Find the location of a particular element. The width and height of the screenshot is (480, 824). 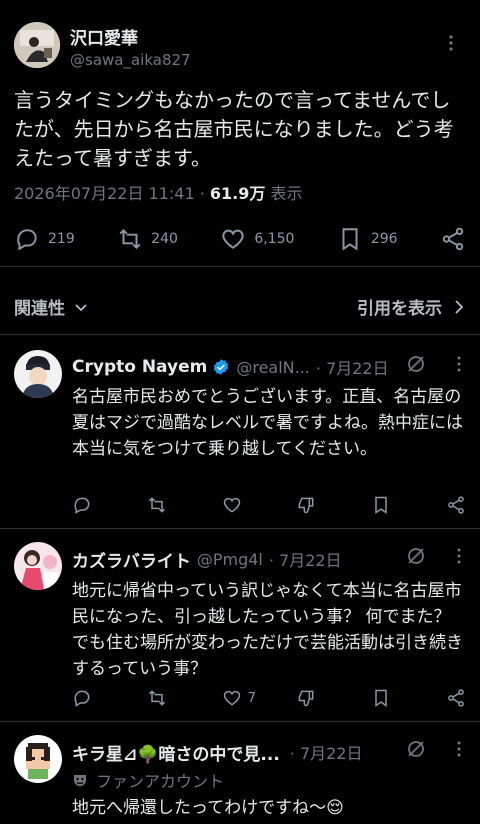

retweet-count: 240 is located at coordinates (164, 239).